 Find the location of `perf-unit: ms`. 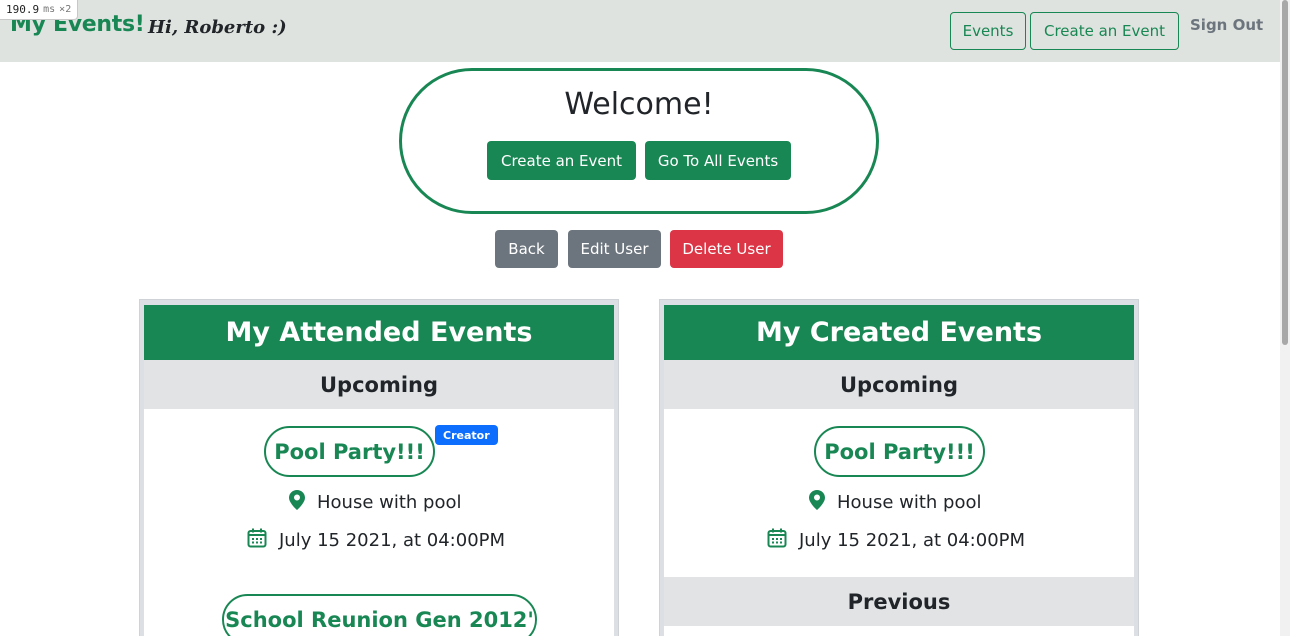

perf-unit: ms is located at coordinates (49, 9).